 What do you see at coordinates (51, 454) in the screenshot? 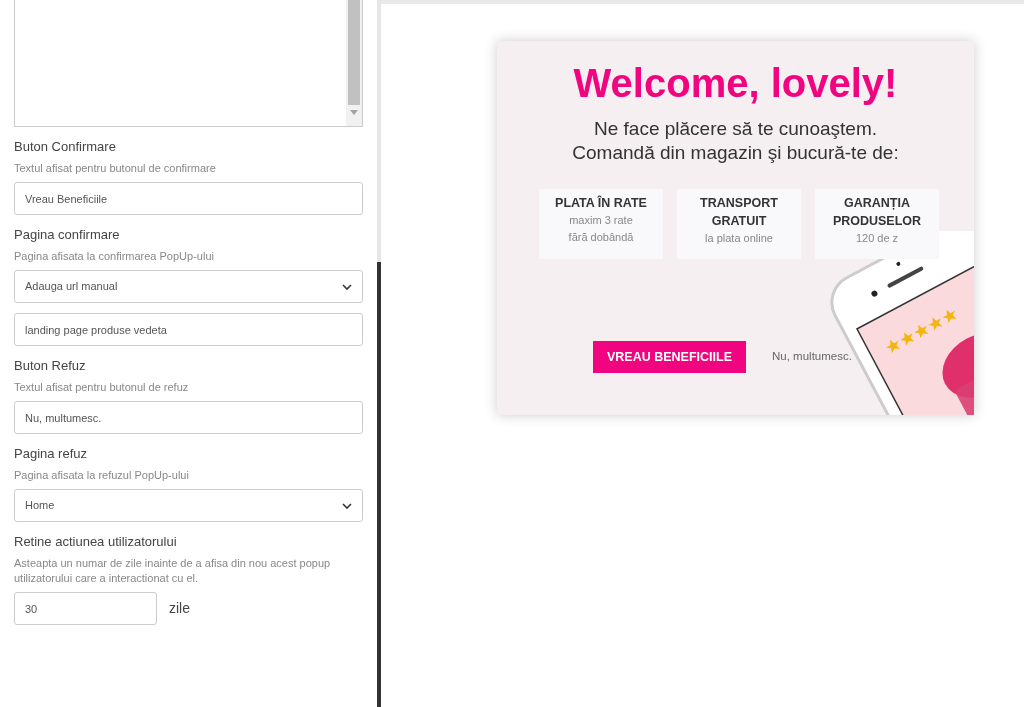
I see `field-label: Pagina refuz` at bounding box center [51, 454].